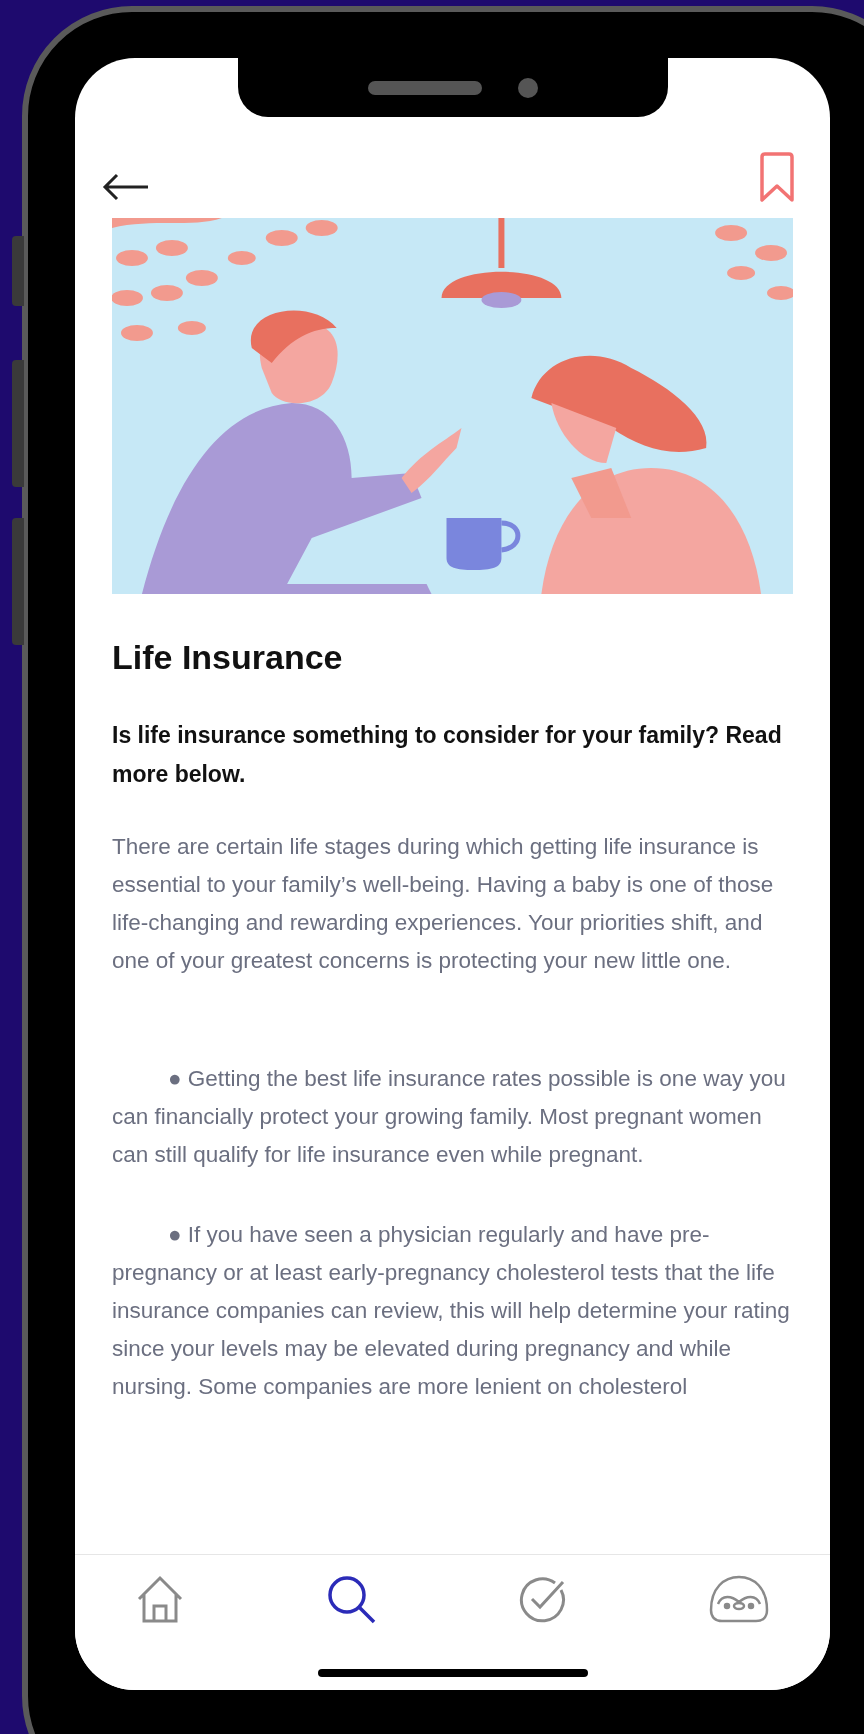 The width and height of the screenshot is (864, 1734). Describe the element at coordinates (351, 1599) in the screenshot. I see `search-icon` at that location.